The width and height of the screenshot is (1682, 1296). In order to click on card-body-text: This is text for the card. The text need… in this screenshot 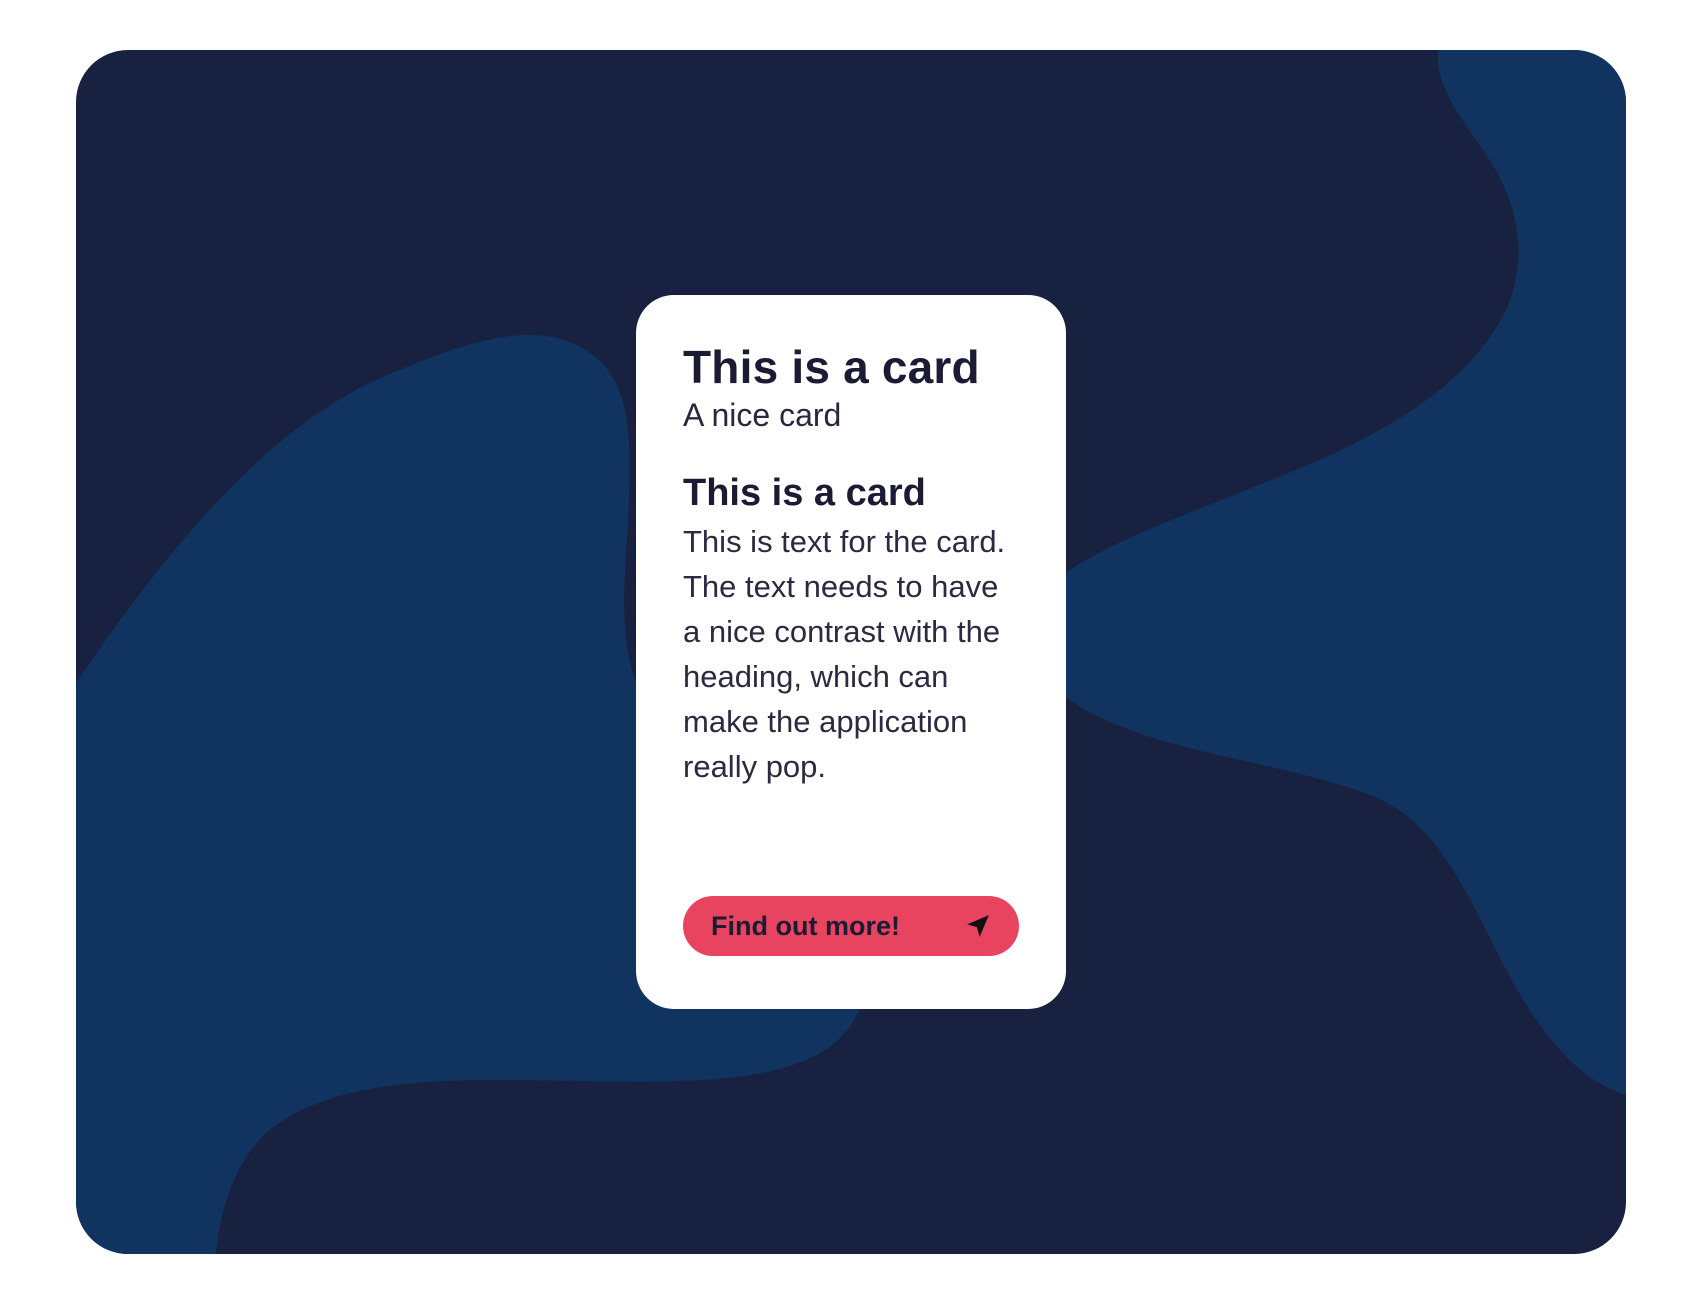, I will do `click(844, 654)`.